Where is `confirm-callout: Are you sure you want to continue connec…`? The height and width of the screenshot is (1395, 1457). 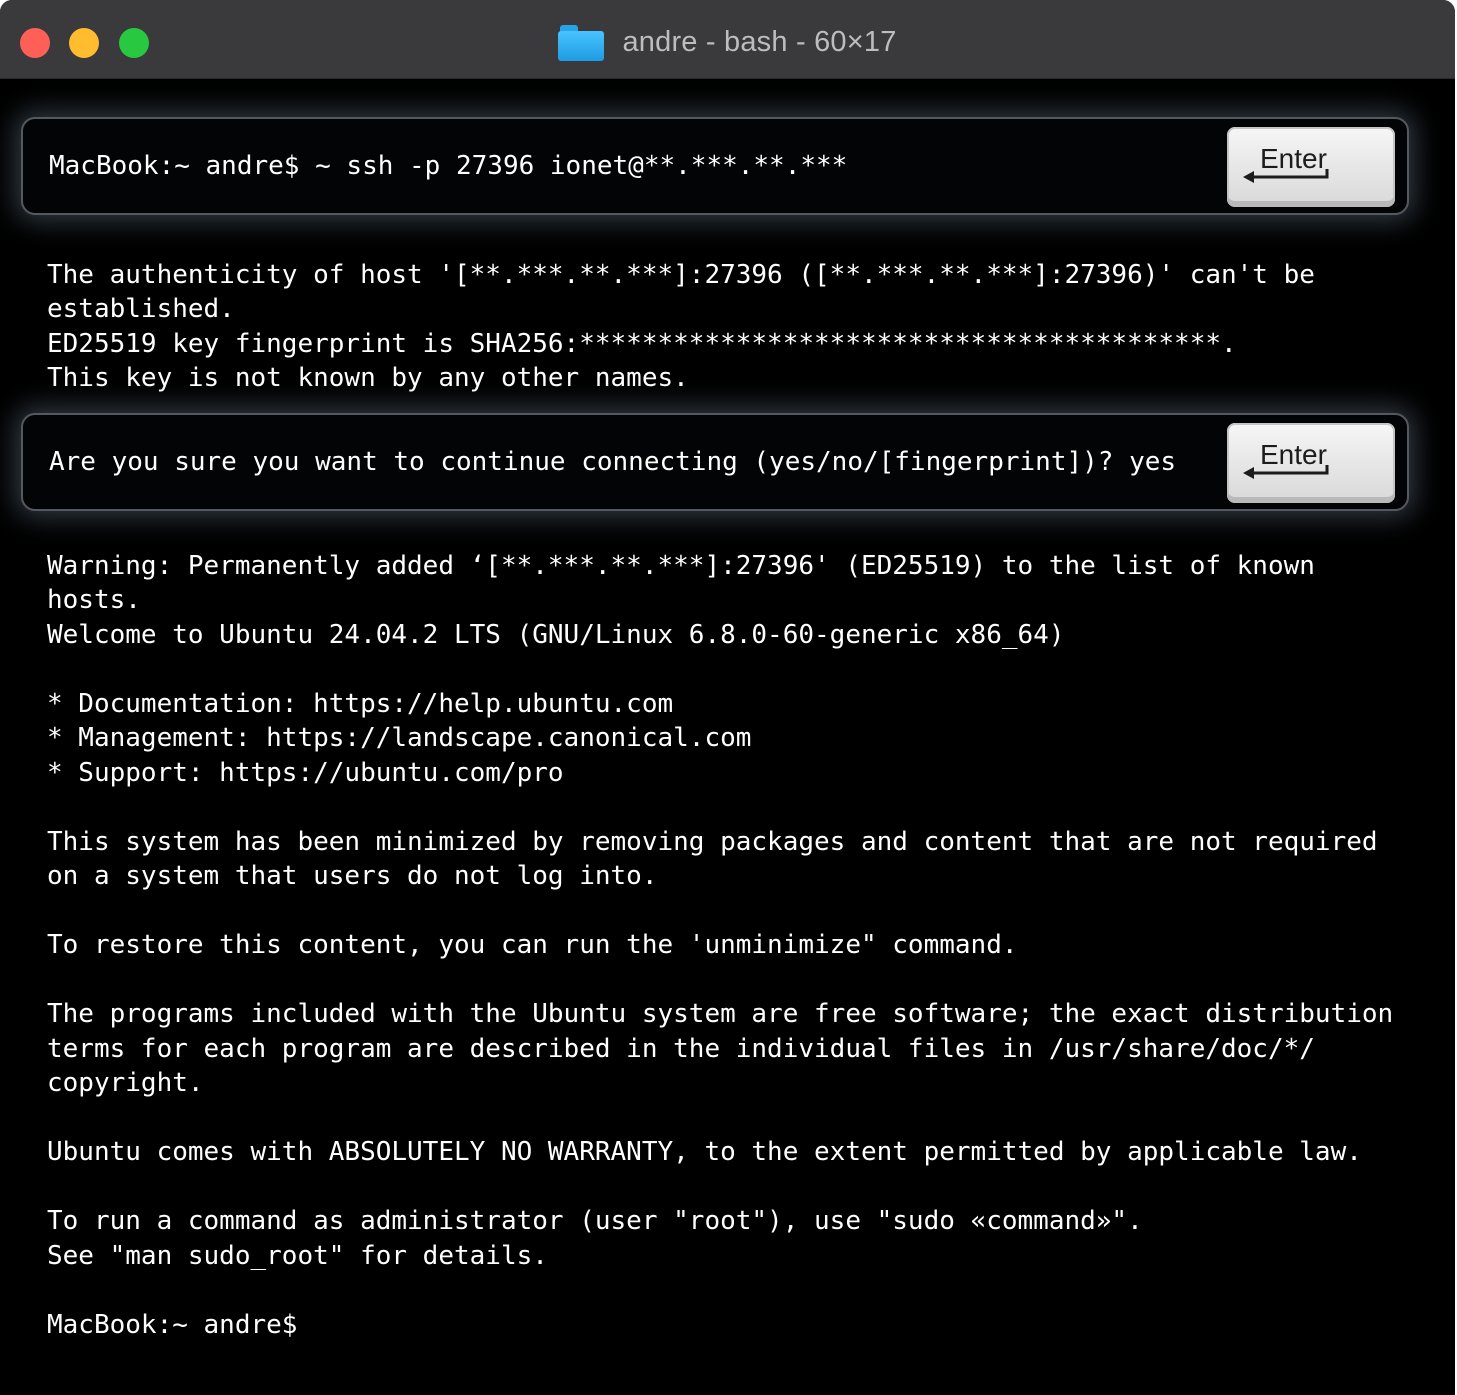
confirm-callout: Are you sure you want to continue connec… is located at coordinates (715, 462).